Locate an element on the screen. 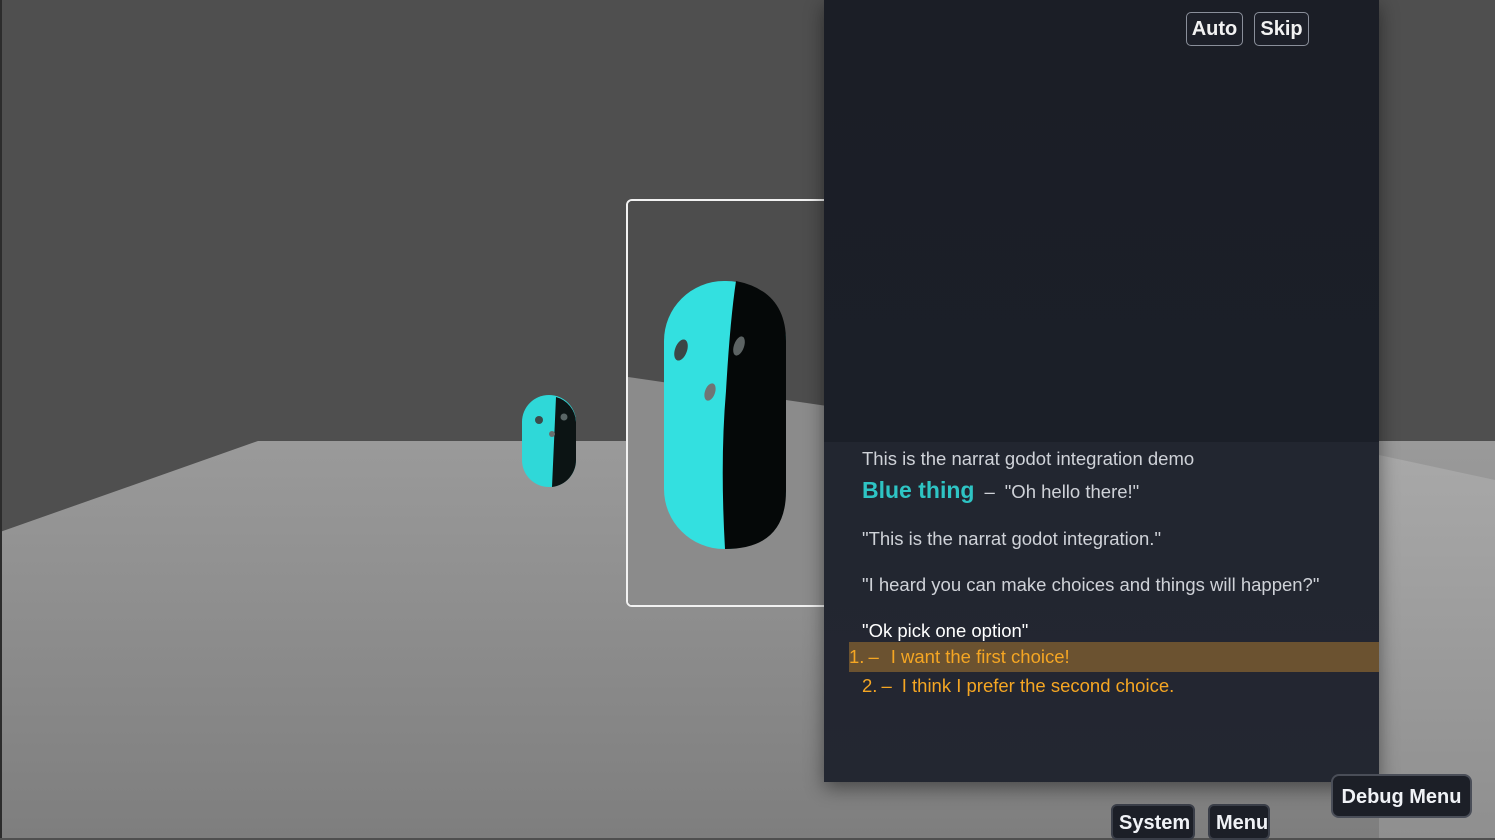 This screenshot has height=840, width=1495. menu-button: Menu is located at coordinates (1239, 822).